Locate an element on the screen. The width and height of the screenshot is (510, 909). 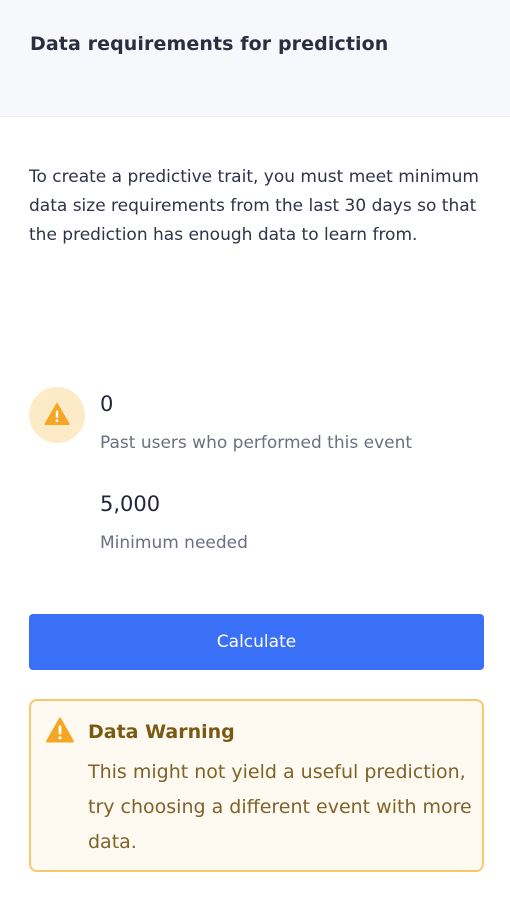
minimum-needed-count: 5,000 is located at coordinates (130, 504).